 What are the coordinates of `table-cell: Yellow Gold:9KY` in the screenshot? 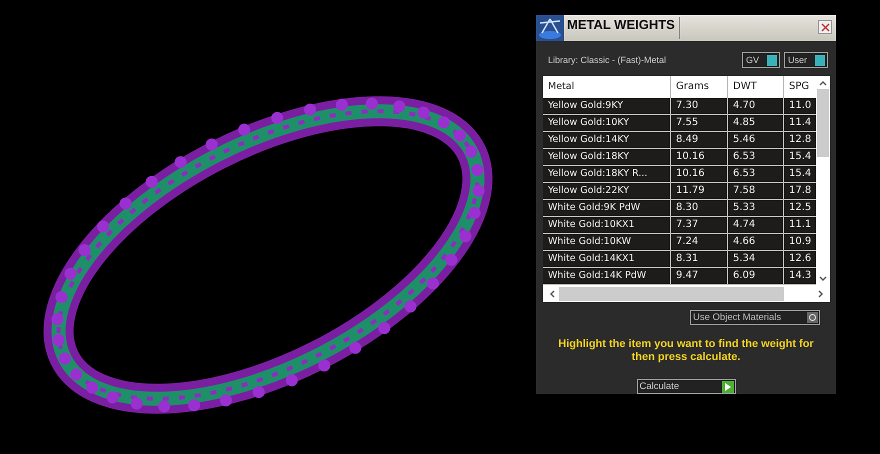 It's located at (607, 106).